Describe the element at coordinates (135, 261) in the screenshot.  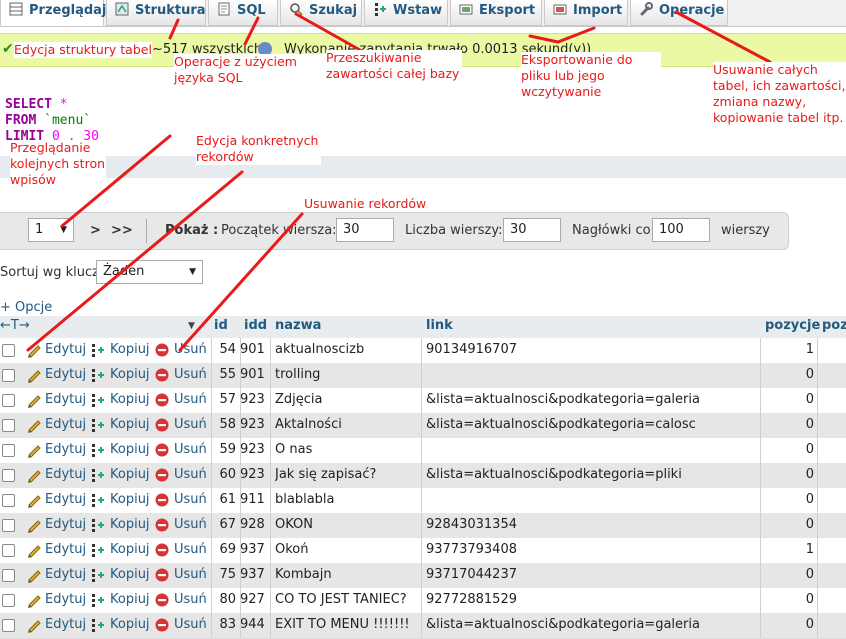
I see `arrow-edit` at that location.